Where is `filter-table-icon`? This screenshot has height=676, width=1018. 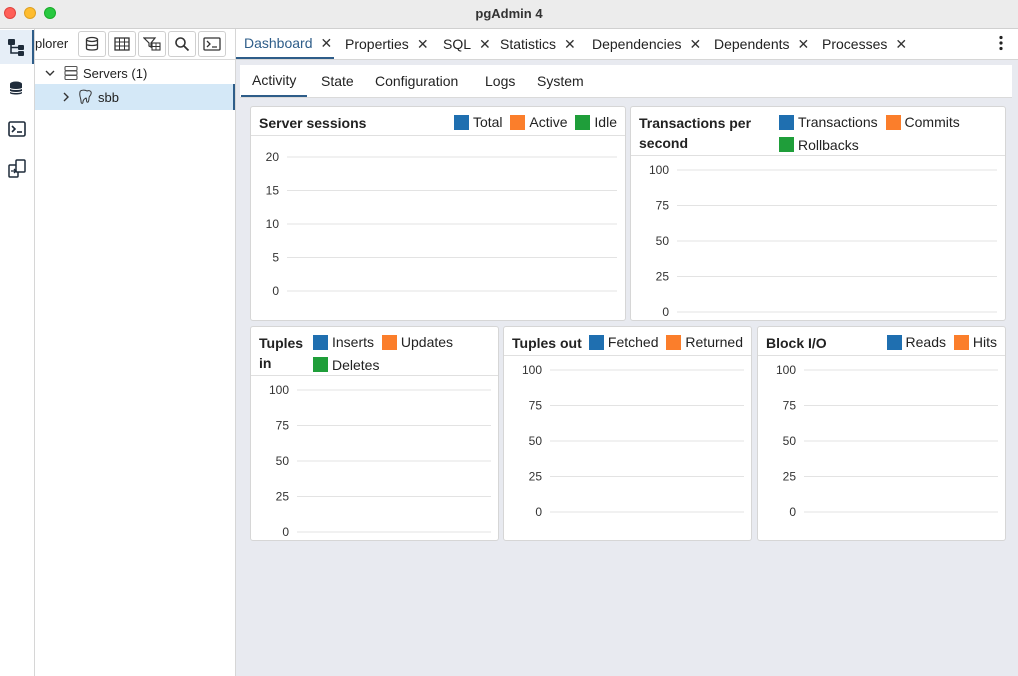
filter-table-icon is located at coordinates (152, 44).